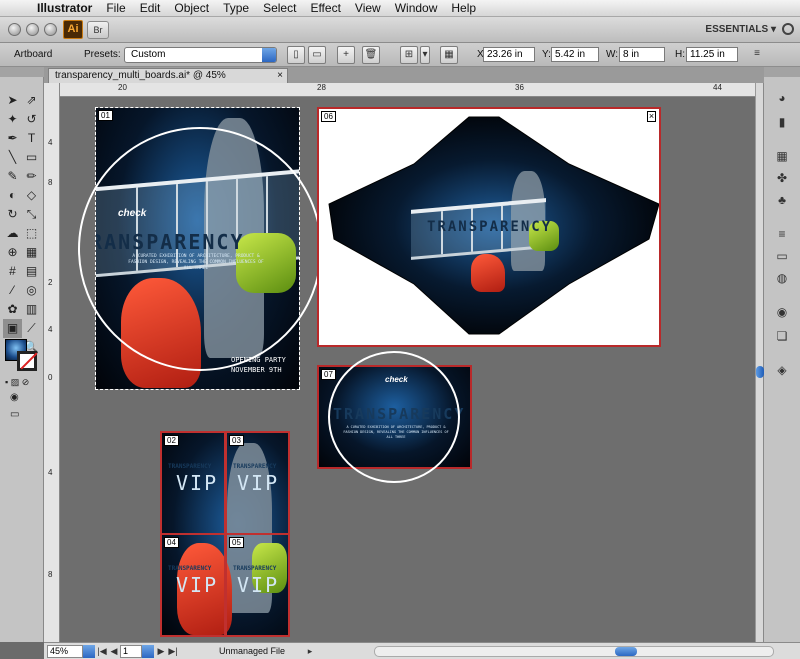 This screenshot has width=800, height=659. I want to click on artboard-number-field: 1, so click(131, 651).